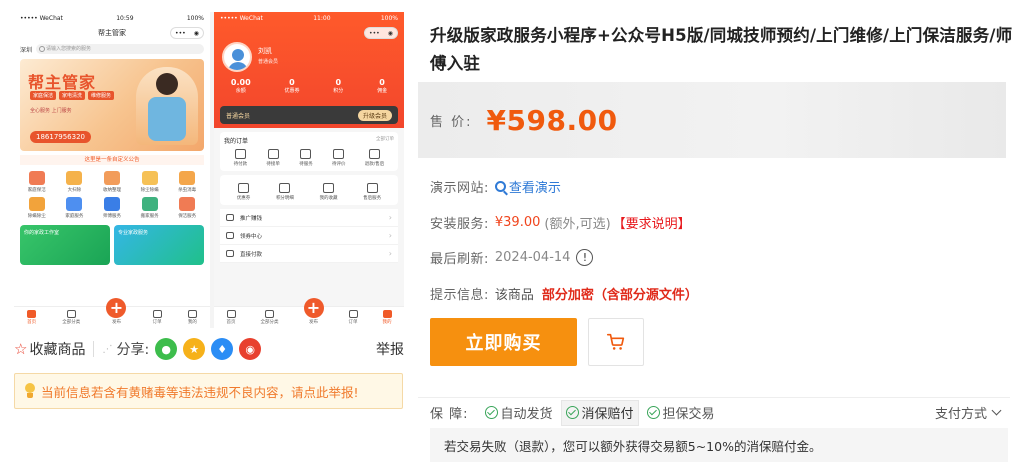 This screenshot has width=1024, height=470. Describe the element at coordinates (285, 188) in the screenshot. I see `points-icon` at that location.